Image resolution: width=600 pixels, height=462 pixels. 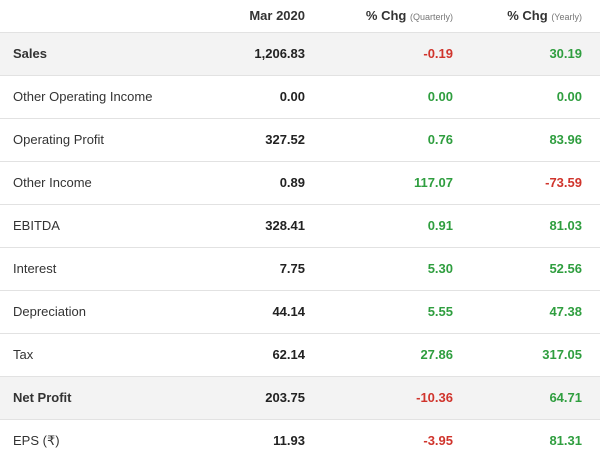 What do you see at coordinates (517, 312) in the screenshot?
I see `yearly-change-value: 47.38` at bounding box center [517, 312].